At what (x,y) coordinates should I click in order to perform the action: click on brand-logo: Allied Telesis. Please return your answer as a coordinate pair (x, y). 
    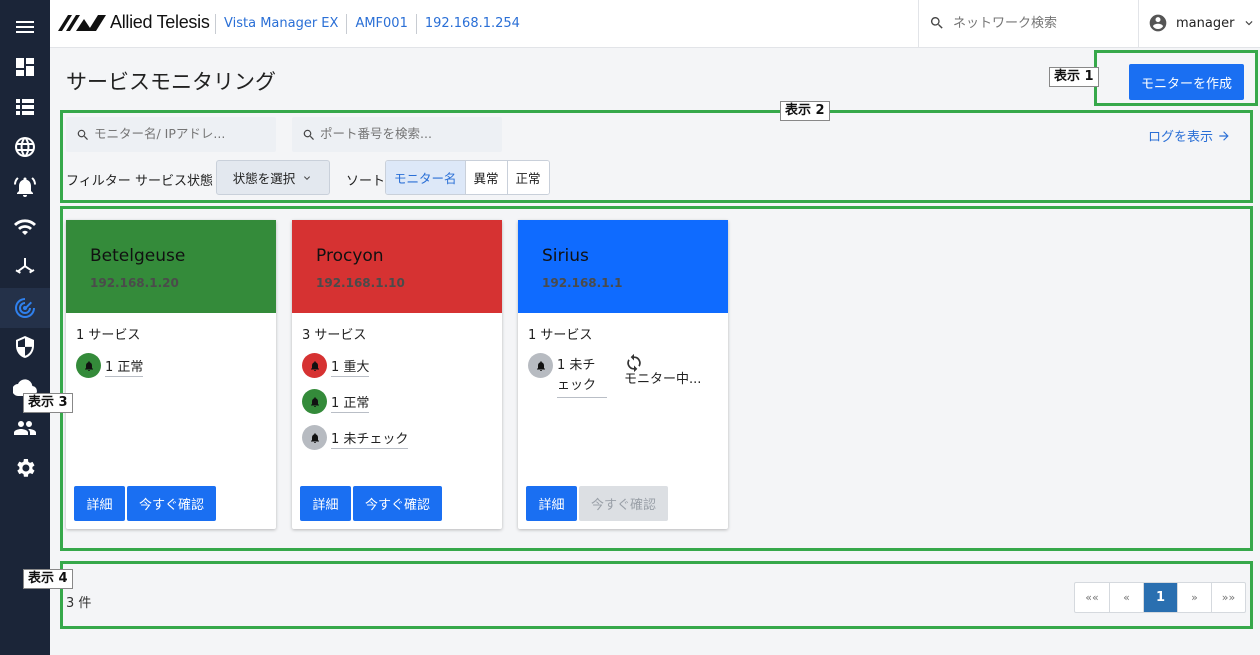
    Looking at the image, I should click on (134, 22).